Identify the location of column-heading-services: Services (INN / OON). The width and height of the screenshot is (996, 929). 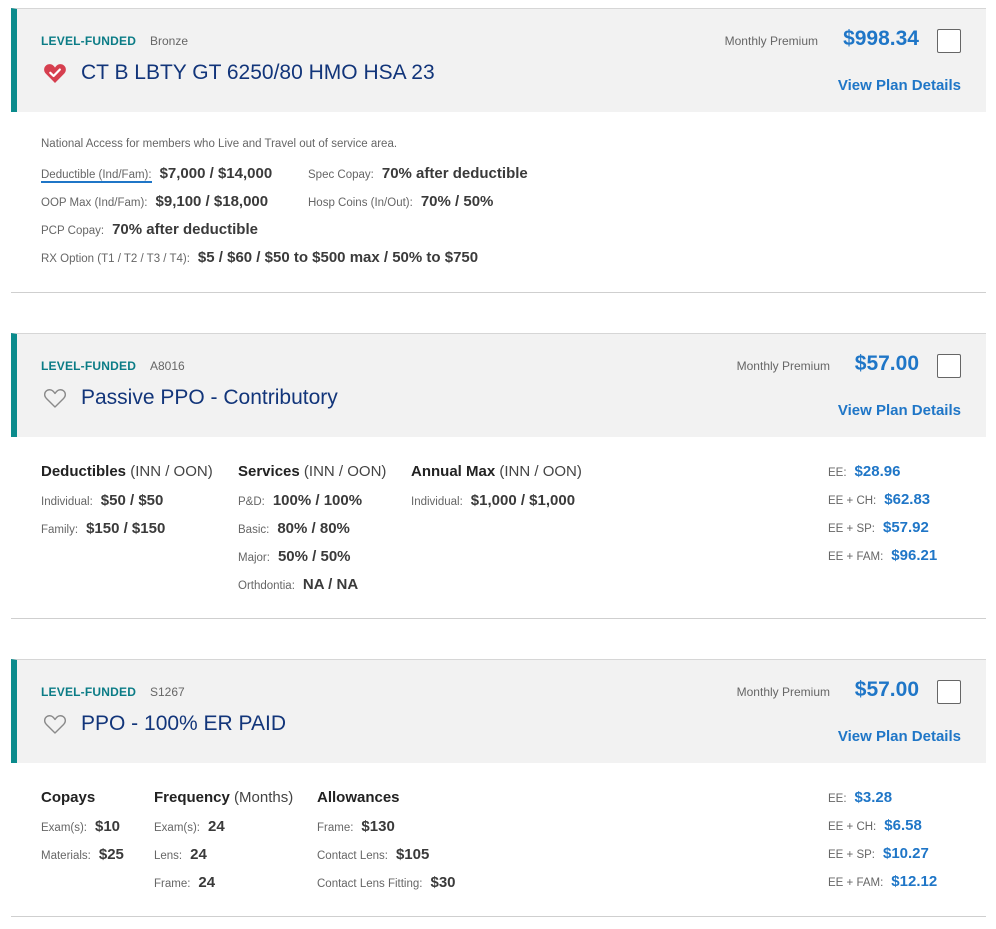
(312, 471).